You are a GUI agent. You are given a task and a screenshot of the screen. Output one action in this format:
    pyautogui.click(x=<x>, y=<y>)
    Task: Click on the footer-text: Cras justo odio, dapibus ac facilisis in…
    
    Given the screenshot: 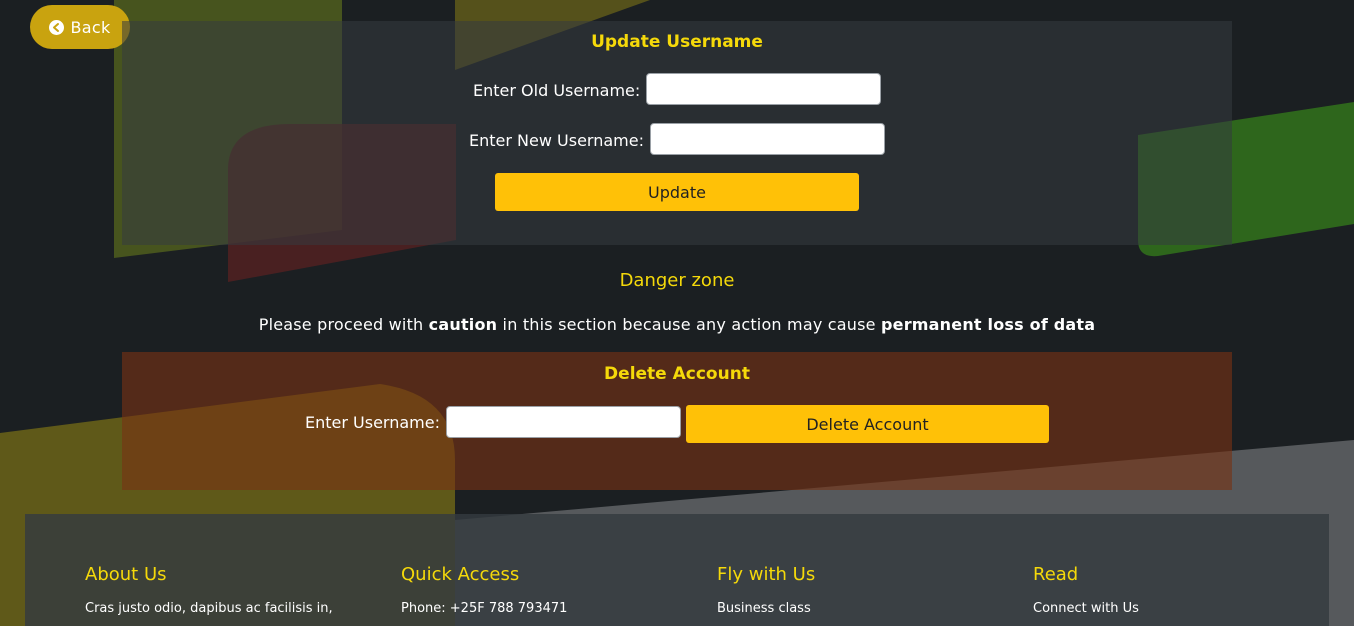 What is the action you would take?
    pyautogui.click(x=209, y=608)
    